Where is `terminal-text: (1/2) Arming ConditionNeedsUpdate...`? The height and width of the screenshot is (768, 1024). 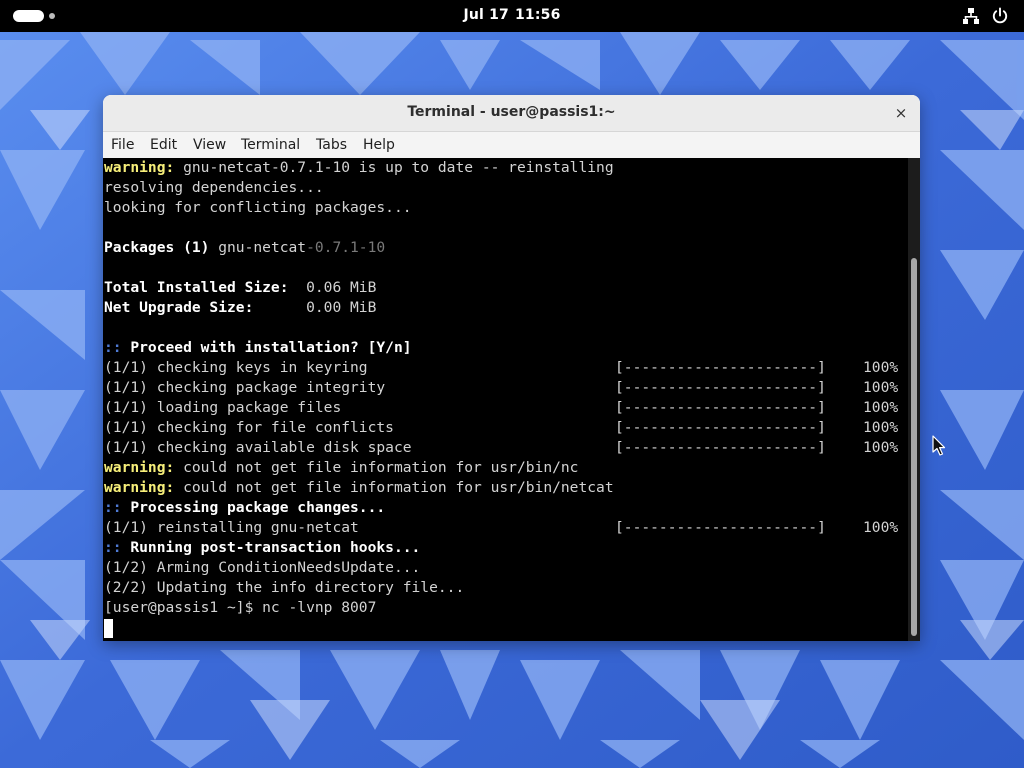 terminal-text: (1/2) Arming ConditionNeedsUpdate... is located at coordinates (262, 567).